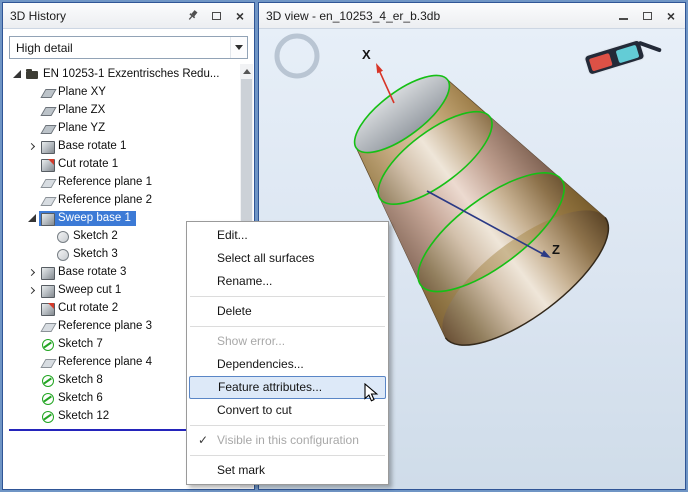 Image resolution: width=688 pixels, height=492 pixels. I want to click on tree-item-label: Reference plane 3, so click(105, 326).